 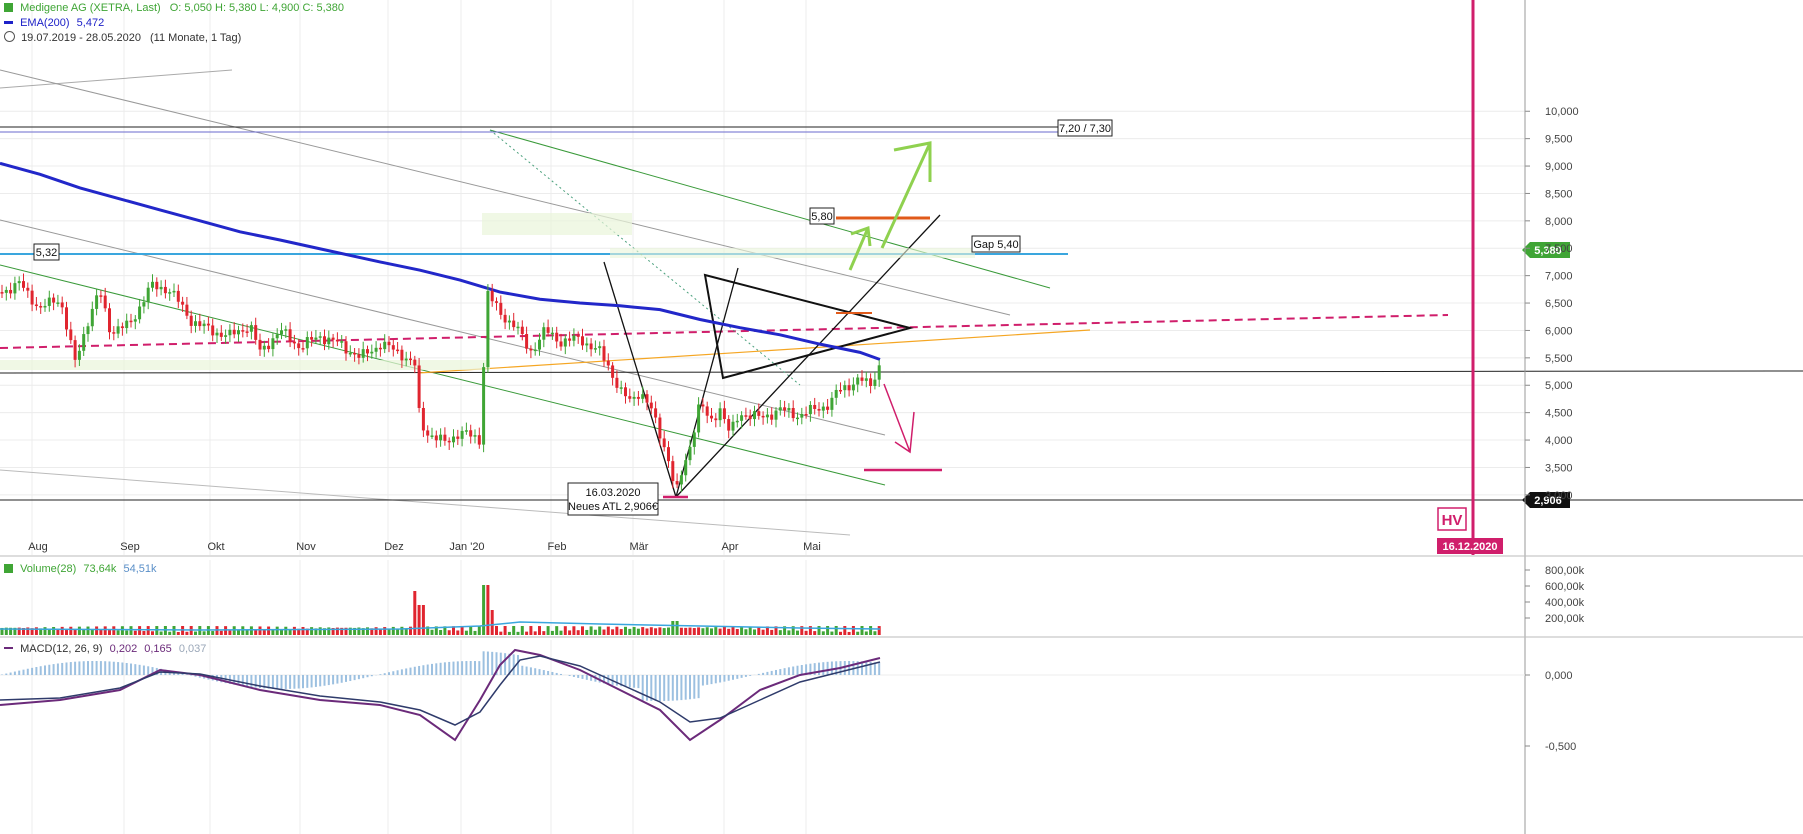 What do you see at coordinates (1085, 129) in the screenshot?
I see `label-720: 7,20 / 7,30` at bounding box center [1085, 129].